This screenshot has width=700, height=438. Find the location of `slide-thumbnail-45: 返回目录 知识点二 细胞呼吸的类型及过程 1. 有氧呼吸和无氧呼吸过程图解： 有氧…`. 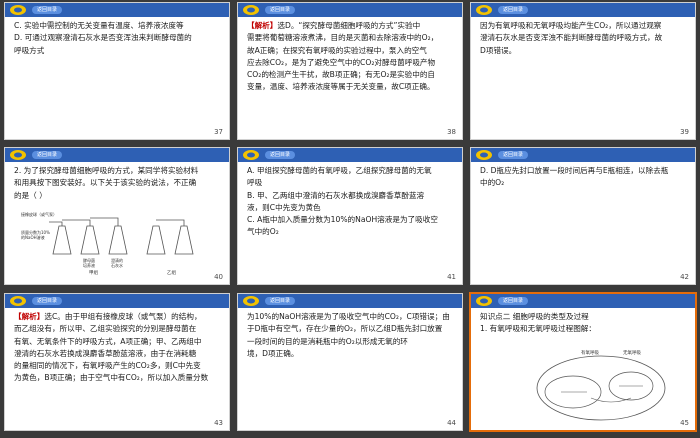

slide-thumbnail-45: 返回目录 知识点二 细胞呼吸的类型及过程 1. 有氧呼吸和无氧呼吸过程图解： 有氧… is located at coordinates (583, 362).